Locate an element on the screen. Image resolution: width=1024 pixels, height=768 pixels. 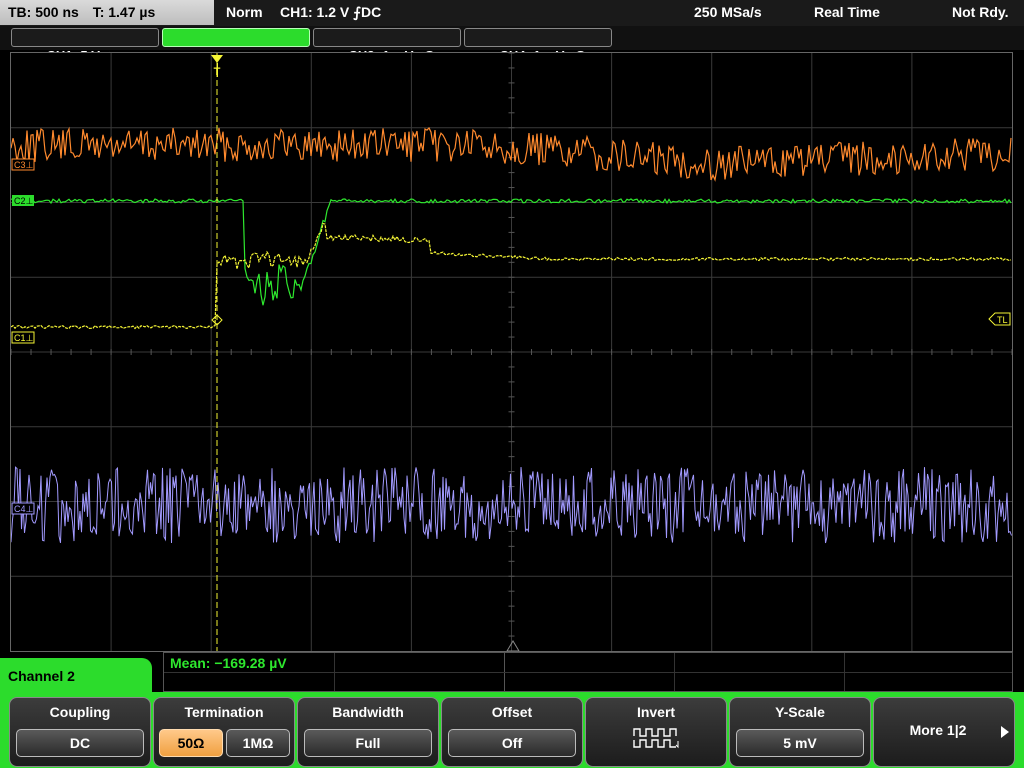
coupling-value: DC is located at coordinates (80, 743).